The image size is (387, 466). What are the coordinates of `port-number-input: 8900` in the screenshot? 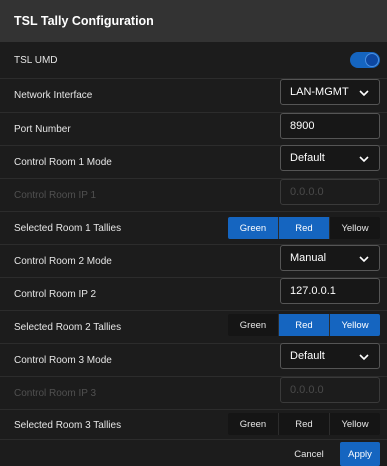 It's located at (330, 126).